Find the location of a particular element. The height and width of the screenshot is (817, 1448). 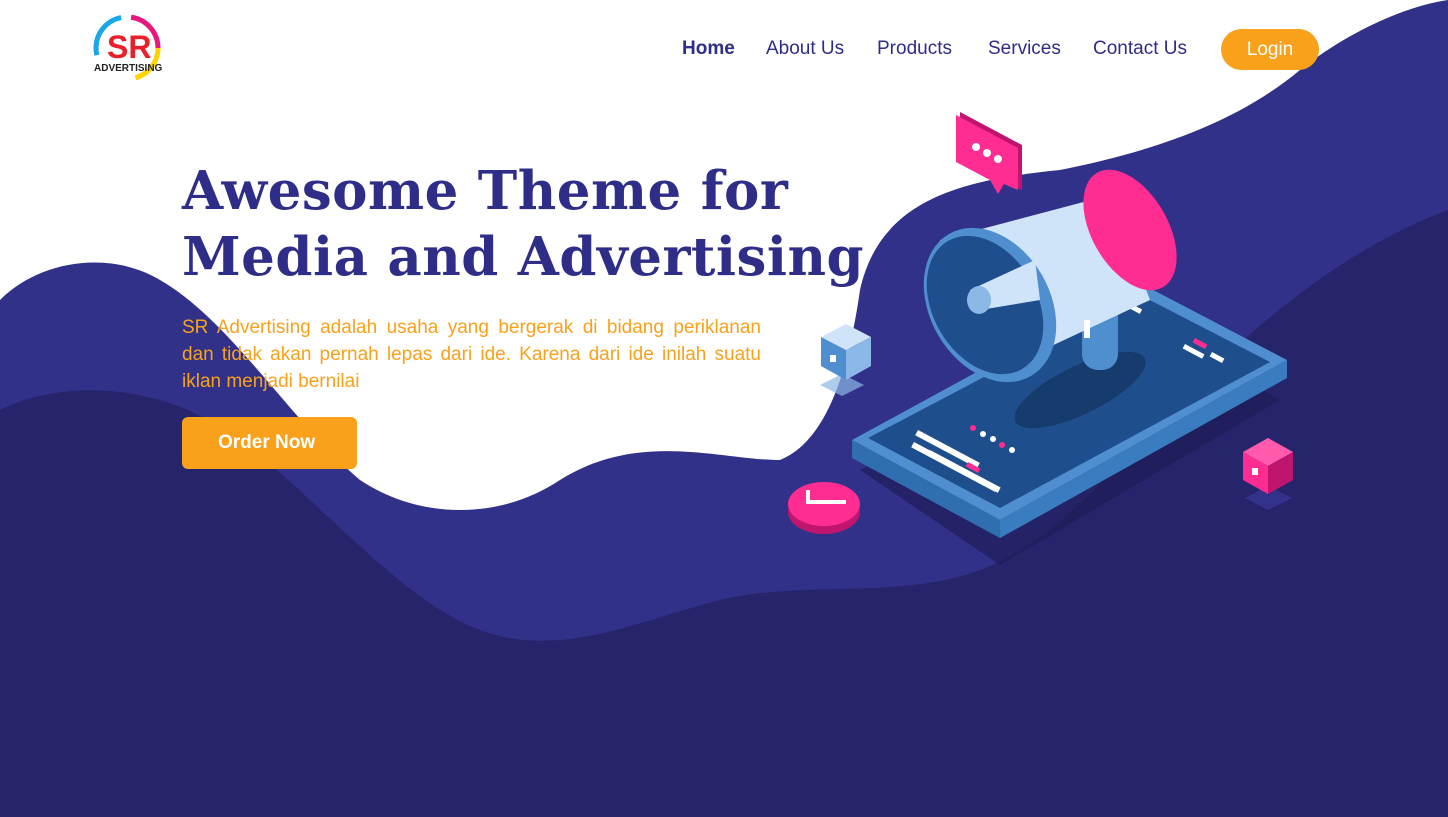

chat-bubble-icon is located at coordinates (989, 153).